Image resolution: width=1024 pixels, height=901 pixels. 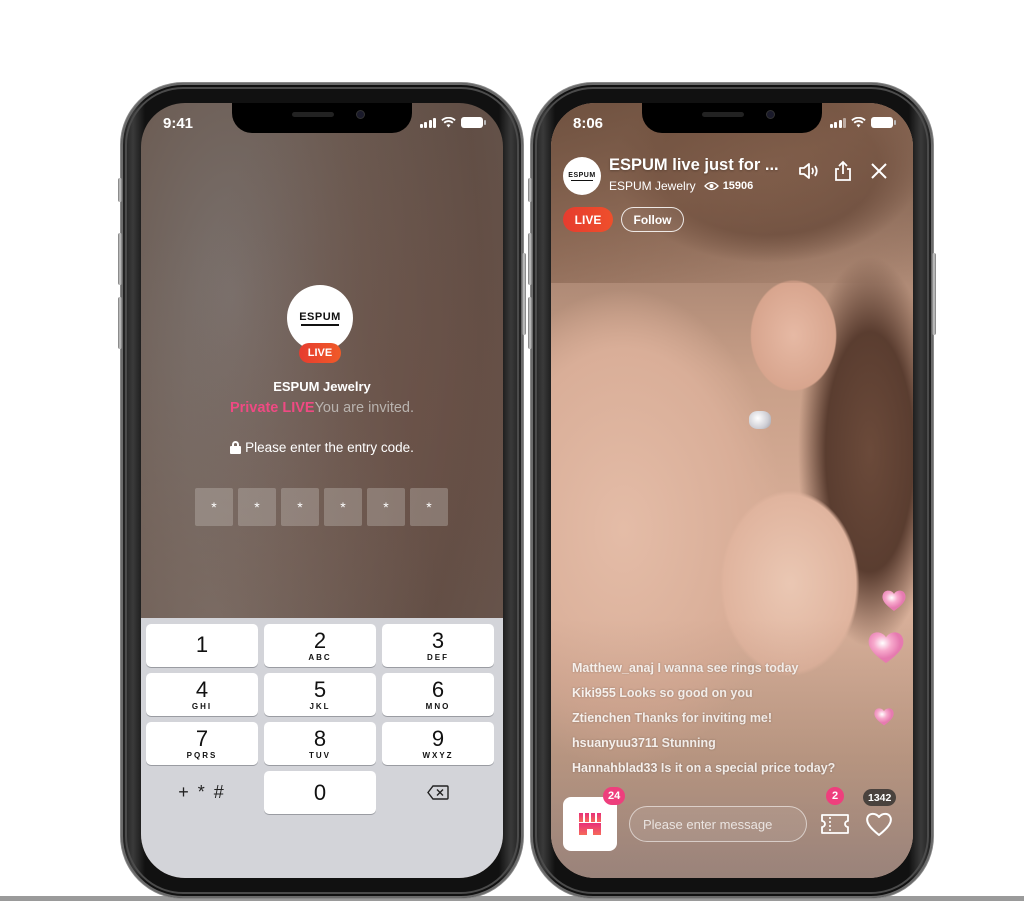 I want to click on backspace-icon, so click(x=438, y=792).